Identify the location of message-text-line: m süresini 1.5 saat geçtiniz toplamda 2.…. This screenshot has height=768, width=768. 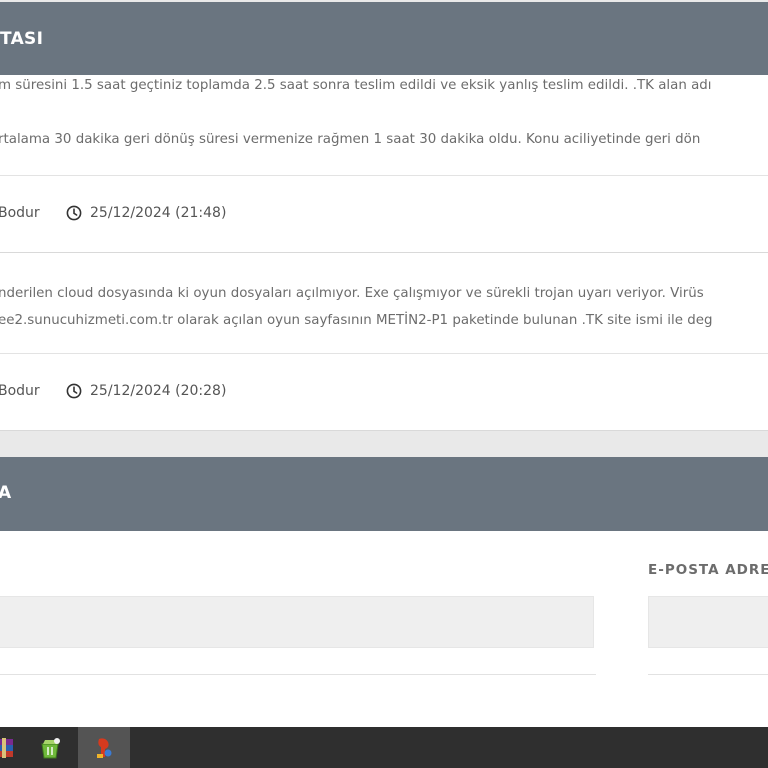
(356, 85).